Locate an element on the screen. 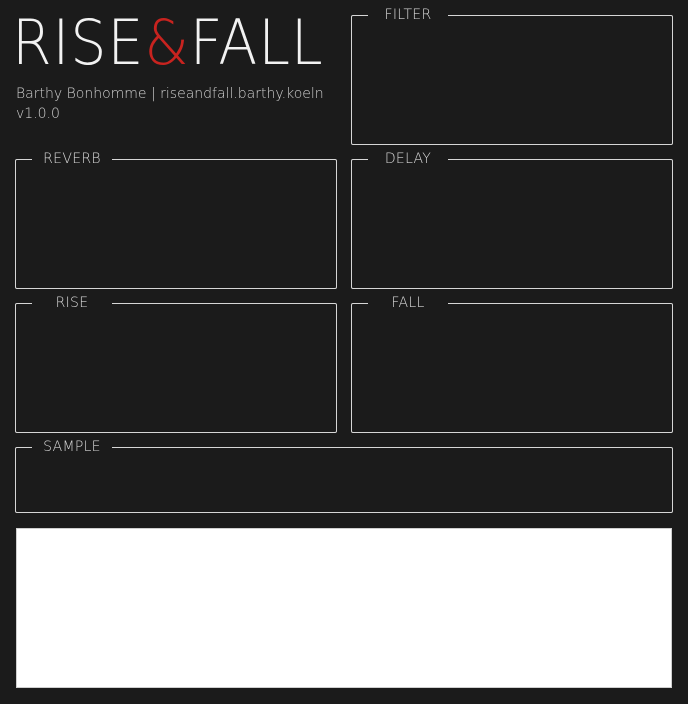  app-title: RISE&FALL is located at coordinates (168, 43).